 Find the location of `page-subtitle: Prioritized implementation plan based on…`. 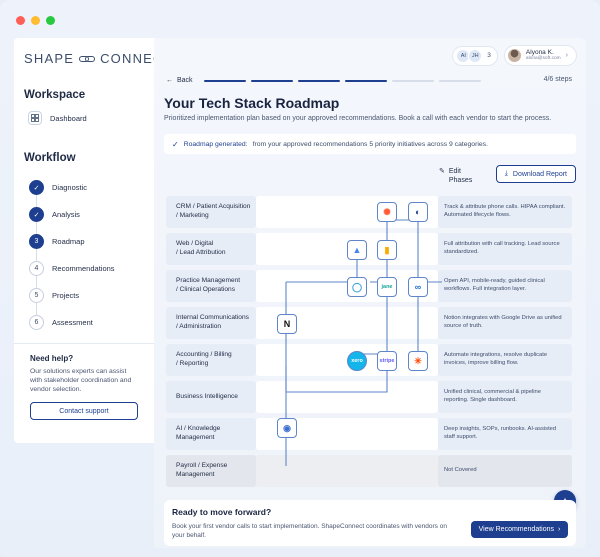

page-subtitle: Prioritized implementation plan based on… is located at coordinates (358, 118).